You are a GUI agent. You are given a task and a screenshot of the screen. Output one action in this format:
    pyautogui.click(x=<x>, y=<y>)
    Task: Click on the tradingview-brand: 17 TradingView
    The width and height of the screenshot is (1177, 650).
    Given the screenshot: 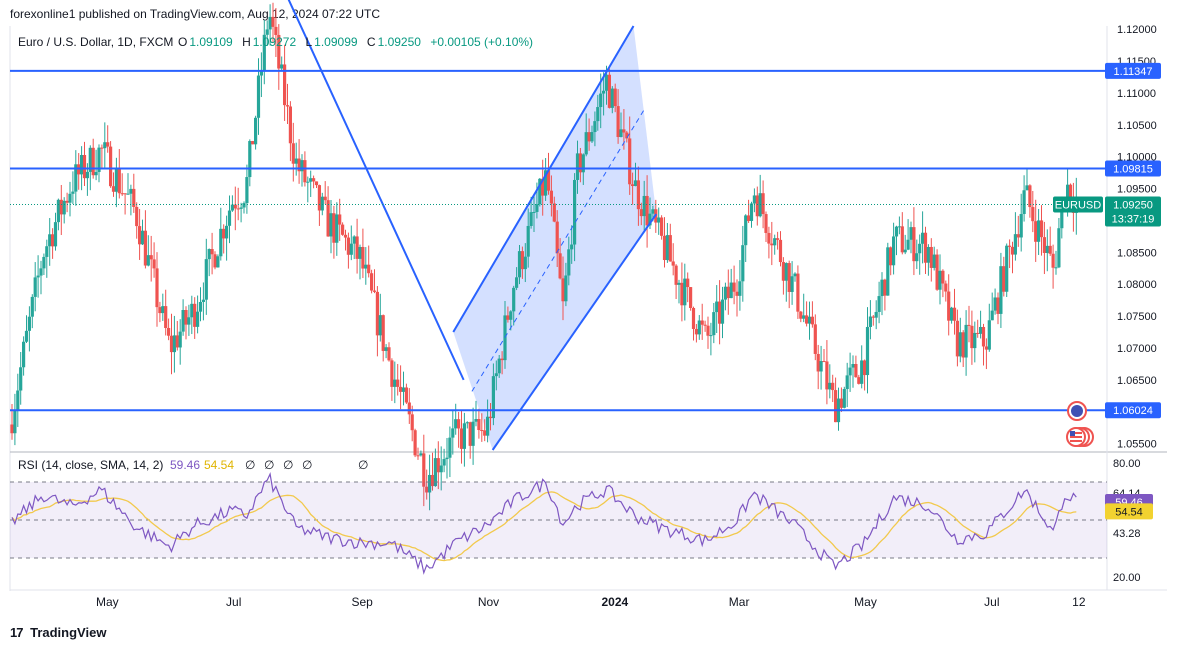 What is the action you would take?
    pyautogui.click(x=58, y=632)
    